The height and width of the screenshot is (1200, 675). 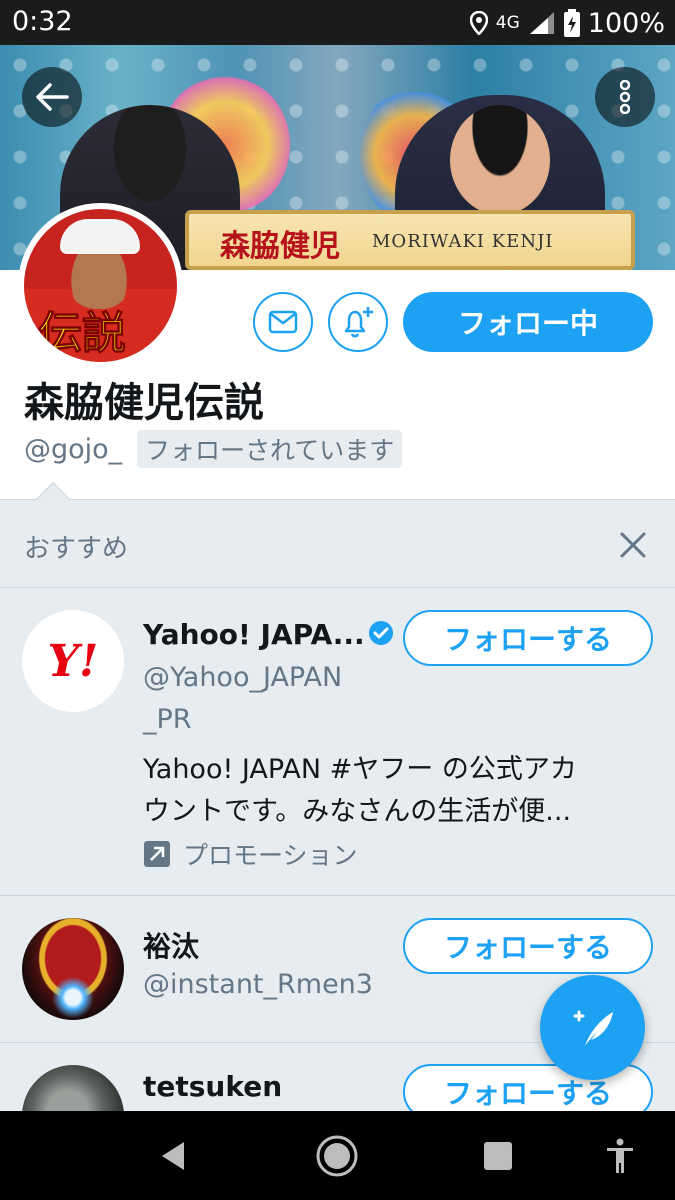 What do you see at coordinates (463, 241) in the screenshot?
I see `banner-plate-subtitle: MORIWAKI KENJI` at bounding box center [463, 241].